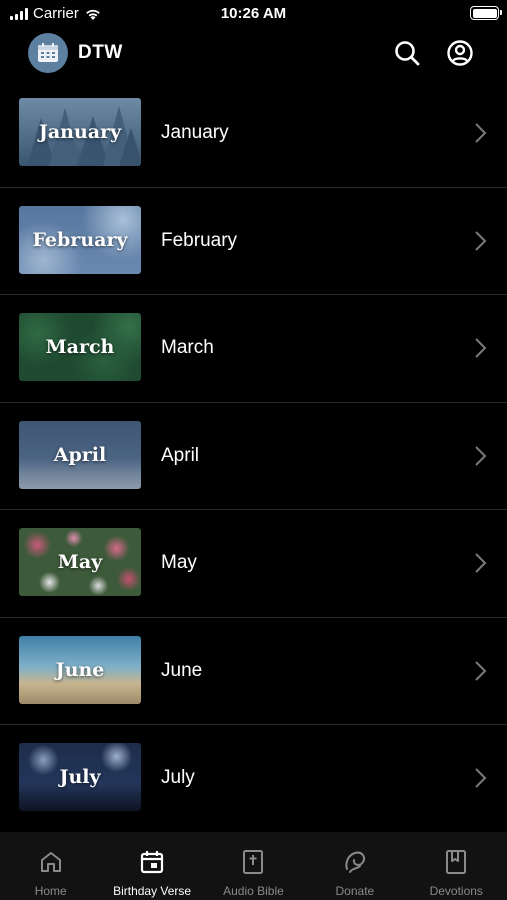 Image resolution: width=507 pixels, height=900 pixels. What do you see at coordinates (100, 52) in the screenshot?
I see `app-title: DTW` at bounding box center [100, 52].